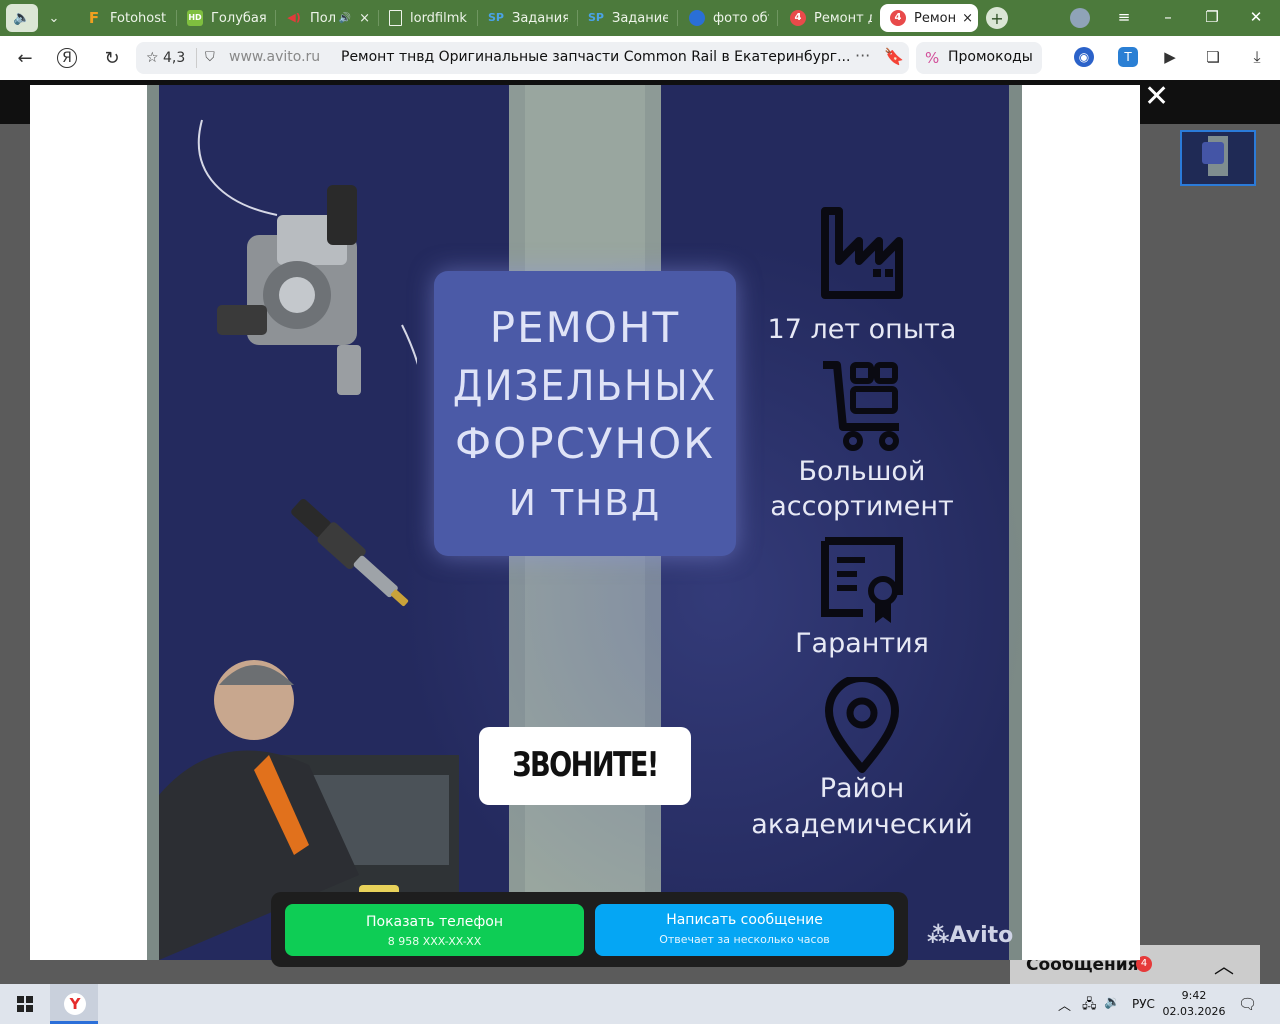  Describe the element at coordinates (395, 18) in the screenshot. I see `page-icon` at that location.